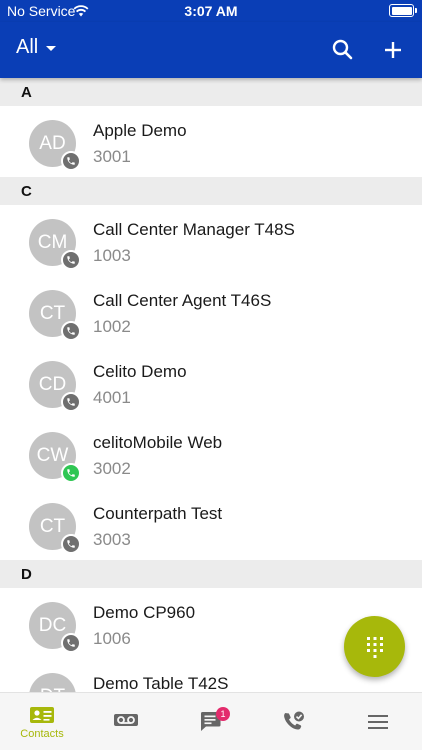 The width and height of the screenshot is (422, 750). I want to click on contacts-card-icon, so click(42, 715).